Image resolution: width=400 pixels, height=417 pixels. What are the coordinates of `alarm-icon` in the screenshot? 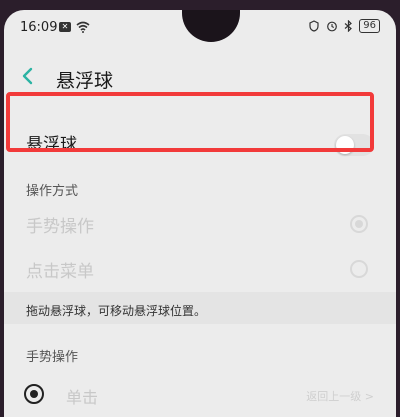 It's located at (332, 26).